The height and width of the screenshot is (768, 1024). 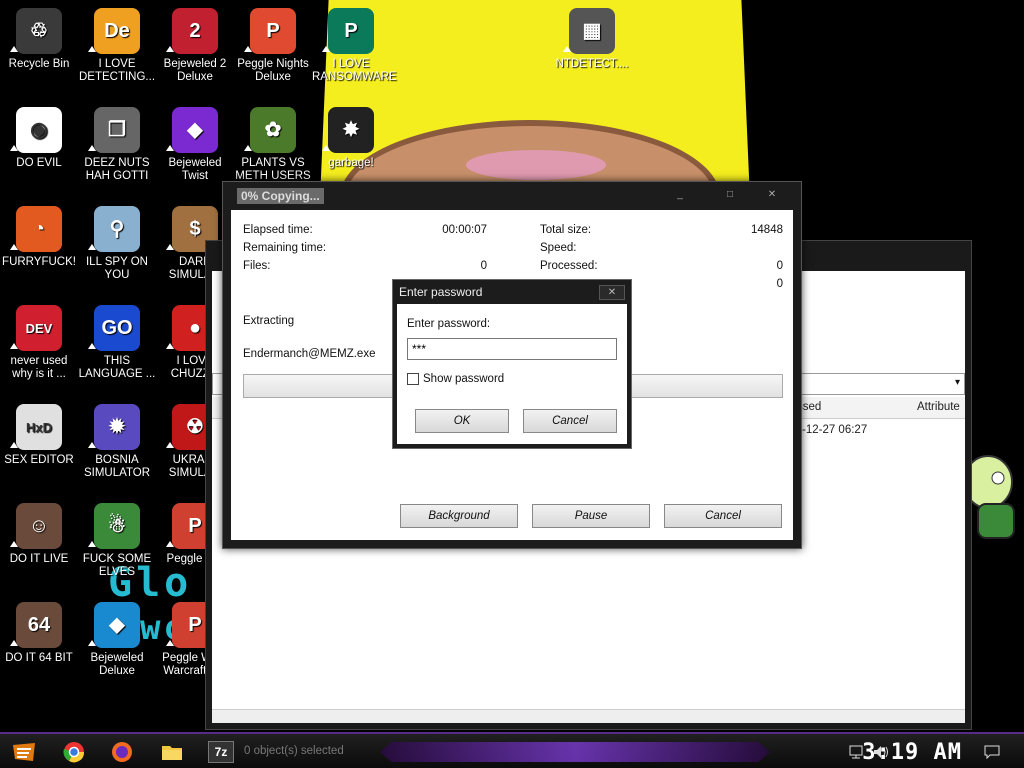 I want to click on remaining-label: Remaining time:, so click(x=285, y=248).